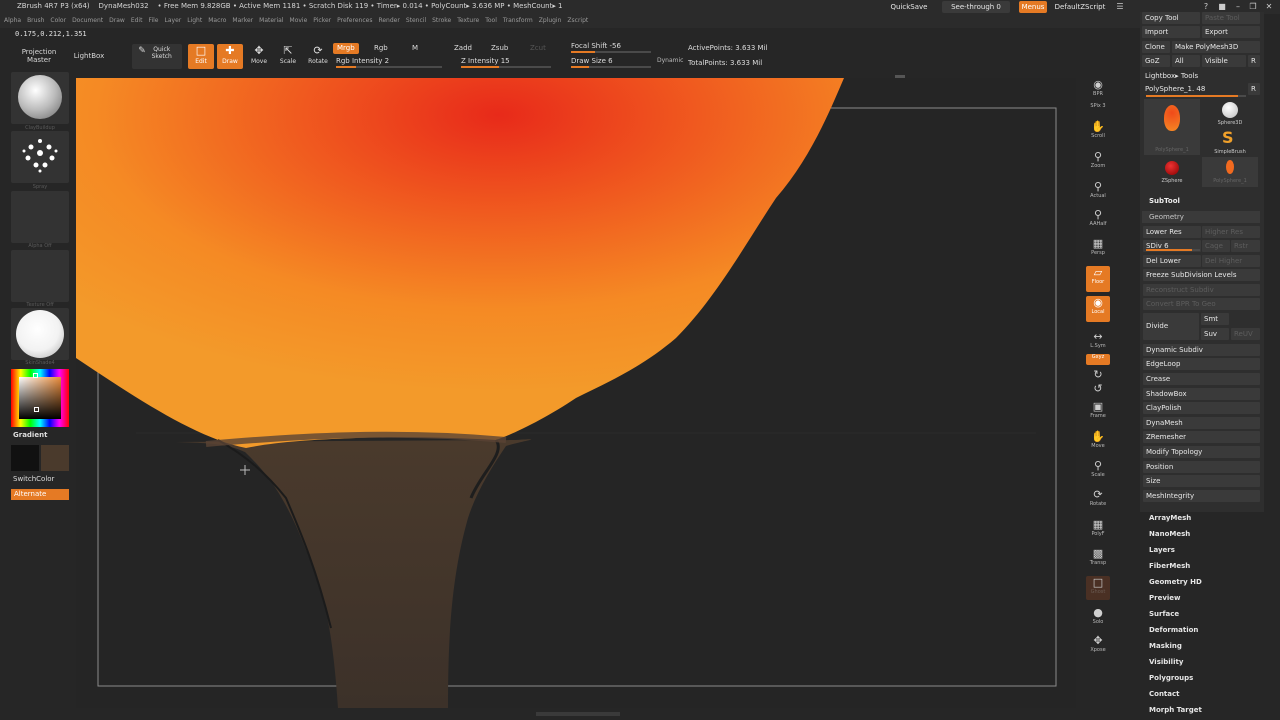 This screenshot has height=720, width=1280. I want to click on menu-material: Material, so click(271, 21).